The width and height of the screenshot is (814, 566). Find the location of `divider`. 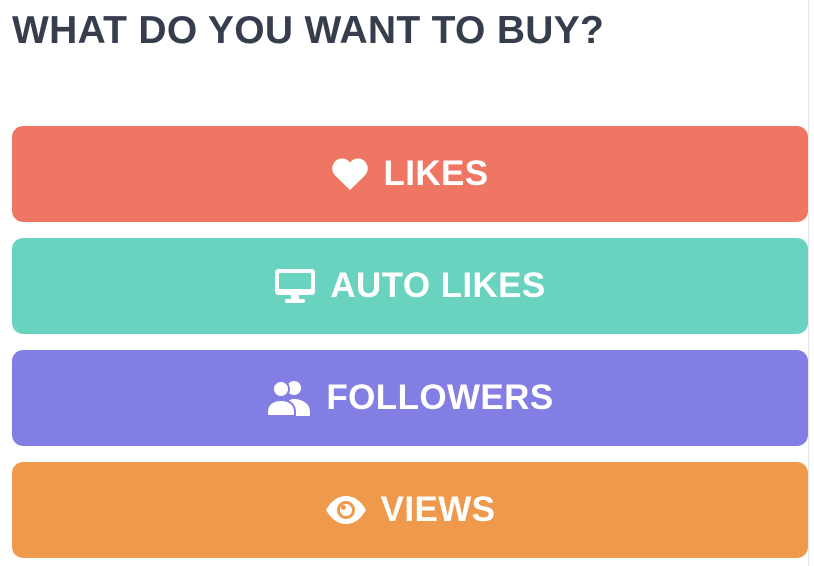

divider is located at coordinates (808, 283).